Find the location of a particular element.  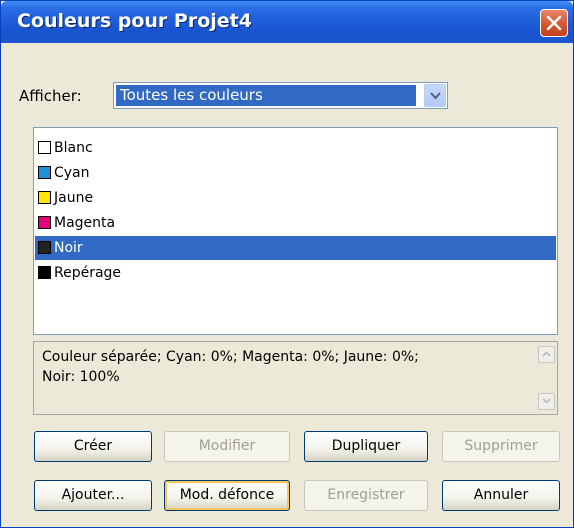

supprimer-button: Supprimer is located at coordinates (501, 446).